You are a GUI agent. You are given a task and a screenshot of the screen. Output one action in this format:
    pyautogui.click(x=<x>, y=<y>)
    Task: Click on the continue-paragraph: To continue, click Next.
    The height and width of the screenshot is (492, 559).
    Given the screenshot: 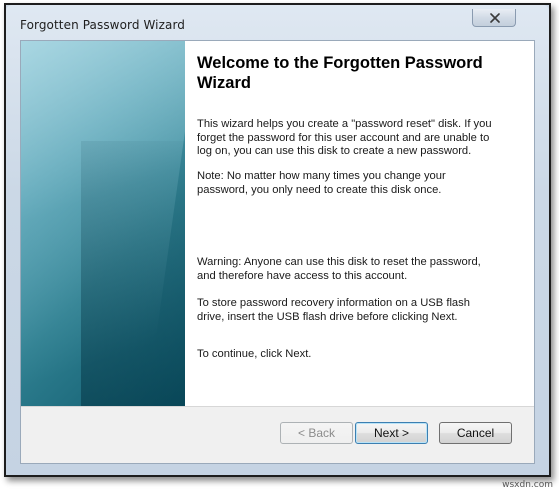 What is the action you would take?
    pyautogui.click(x=254, y=354)
    